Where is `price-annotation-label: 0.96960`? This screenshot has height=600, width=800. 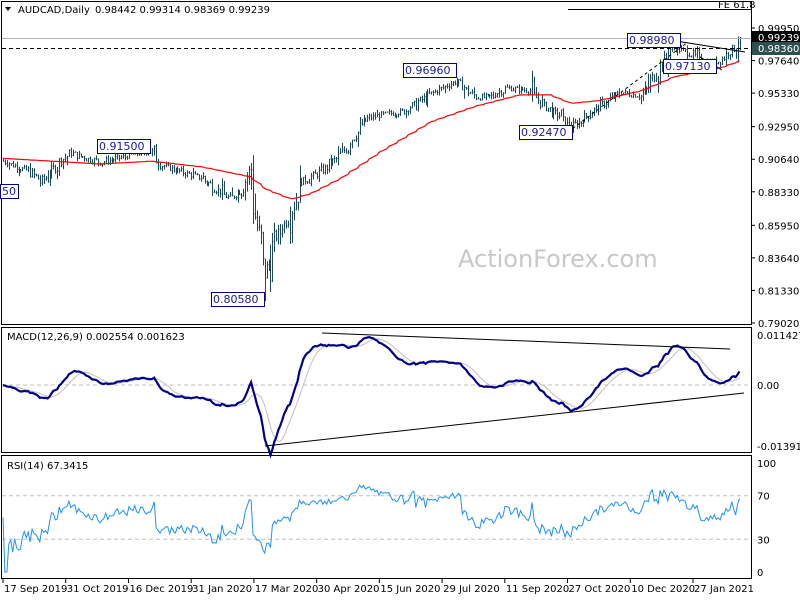
price-annotation-label: 0.96960 is located at coordinates (428, 70).